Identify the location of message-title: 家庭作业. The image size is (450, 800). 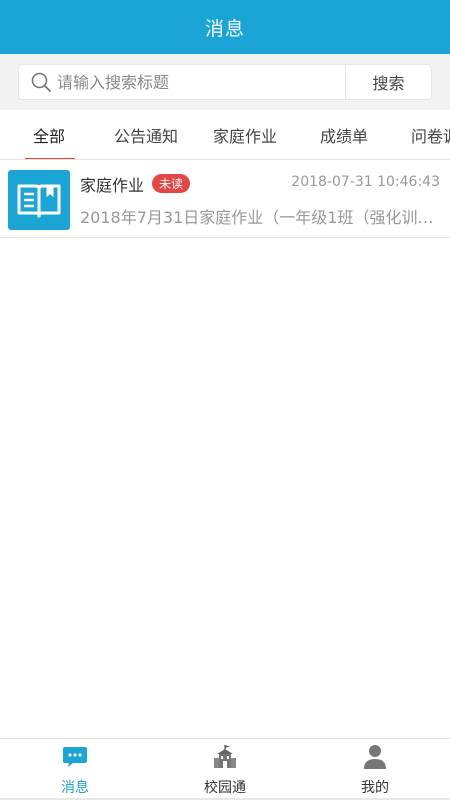
(112, 185).